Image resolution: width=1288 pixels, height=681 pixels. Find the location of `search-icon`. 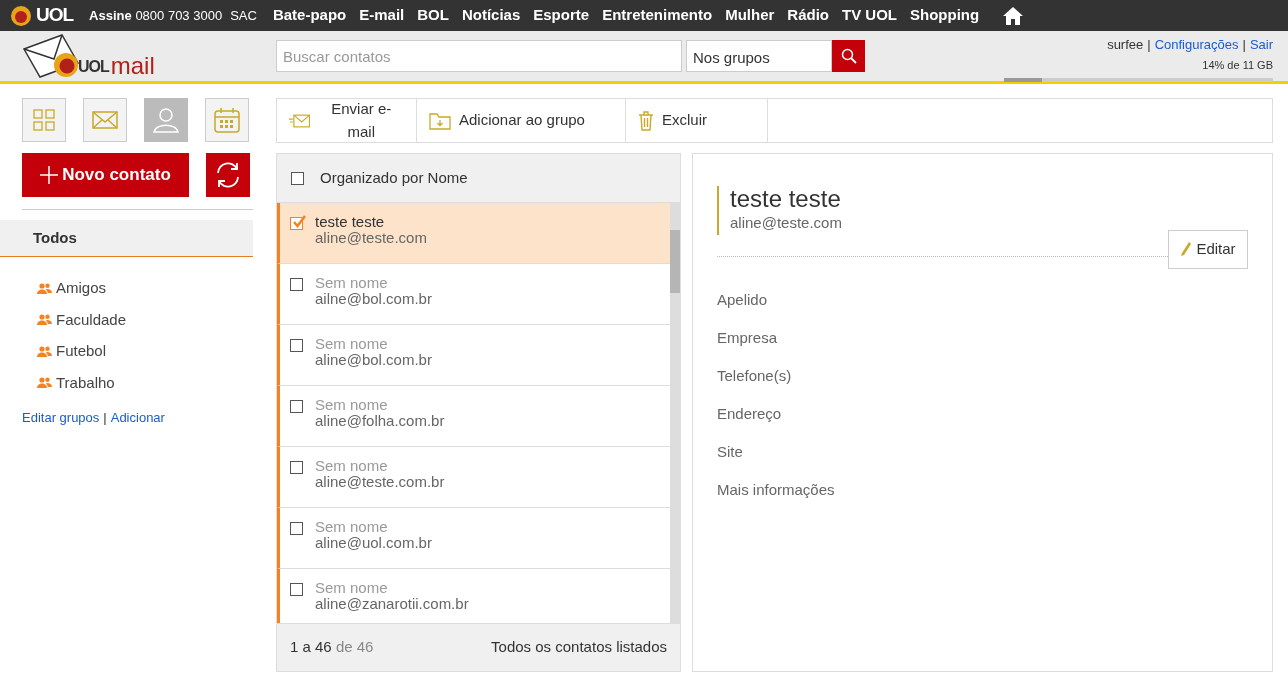

search-icon is located at coordinates (848, 56).